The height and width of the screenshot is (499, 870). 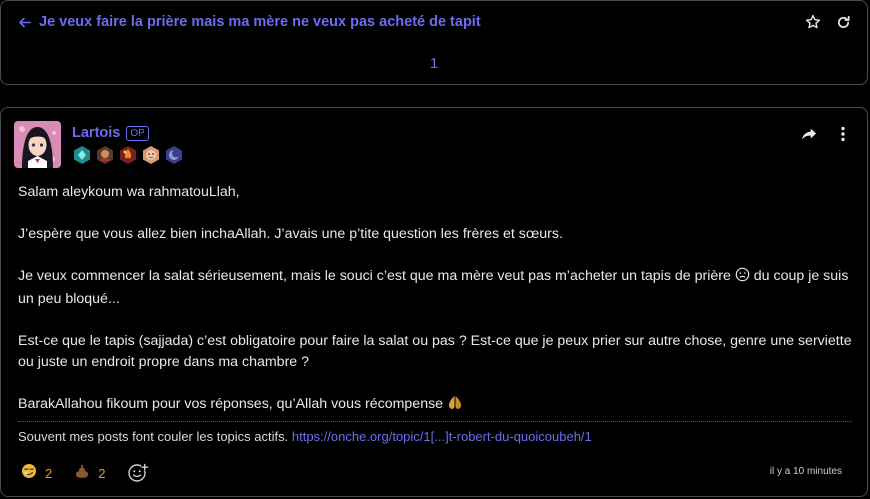 What do you see at coordinates (151, 155) in the screenshot?
I see `face-badge-icon` at bounding box center [151, 155].